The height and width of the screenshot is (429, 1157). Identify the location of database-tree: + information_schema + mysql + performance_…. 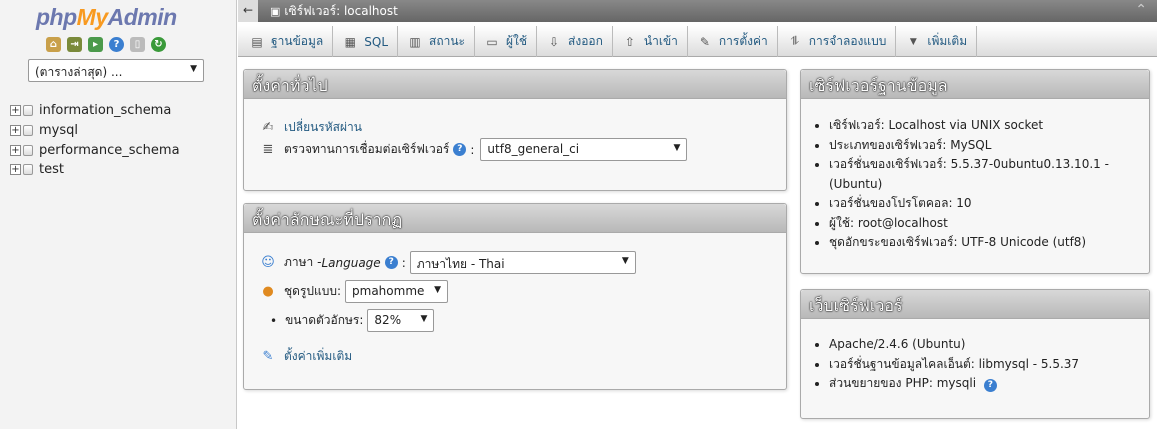
(95, 140).